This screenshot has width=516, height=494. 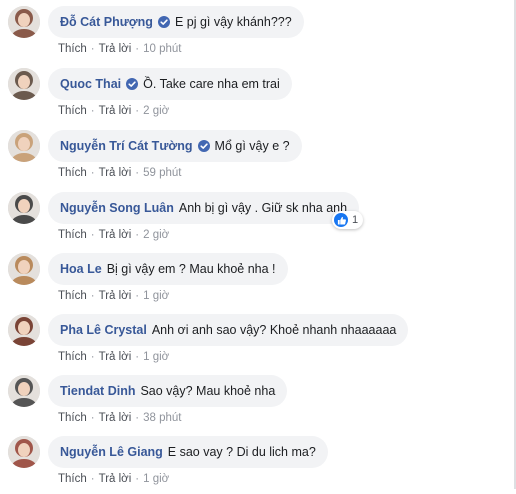 What do you see at coordinates (106, 22) in the screenshot?
I see `comment-author-link: Đỗ Cát Phượng` at bounding box center [106, 22].